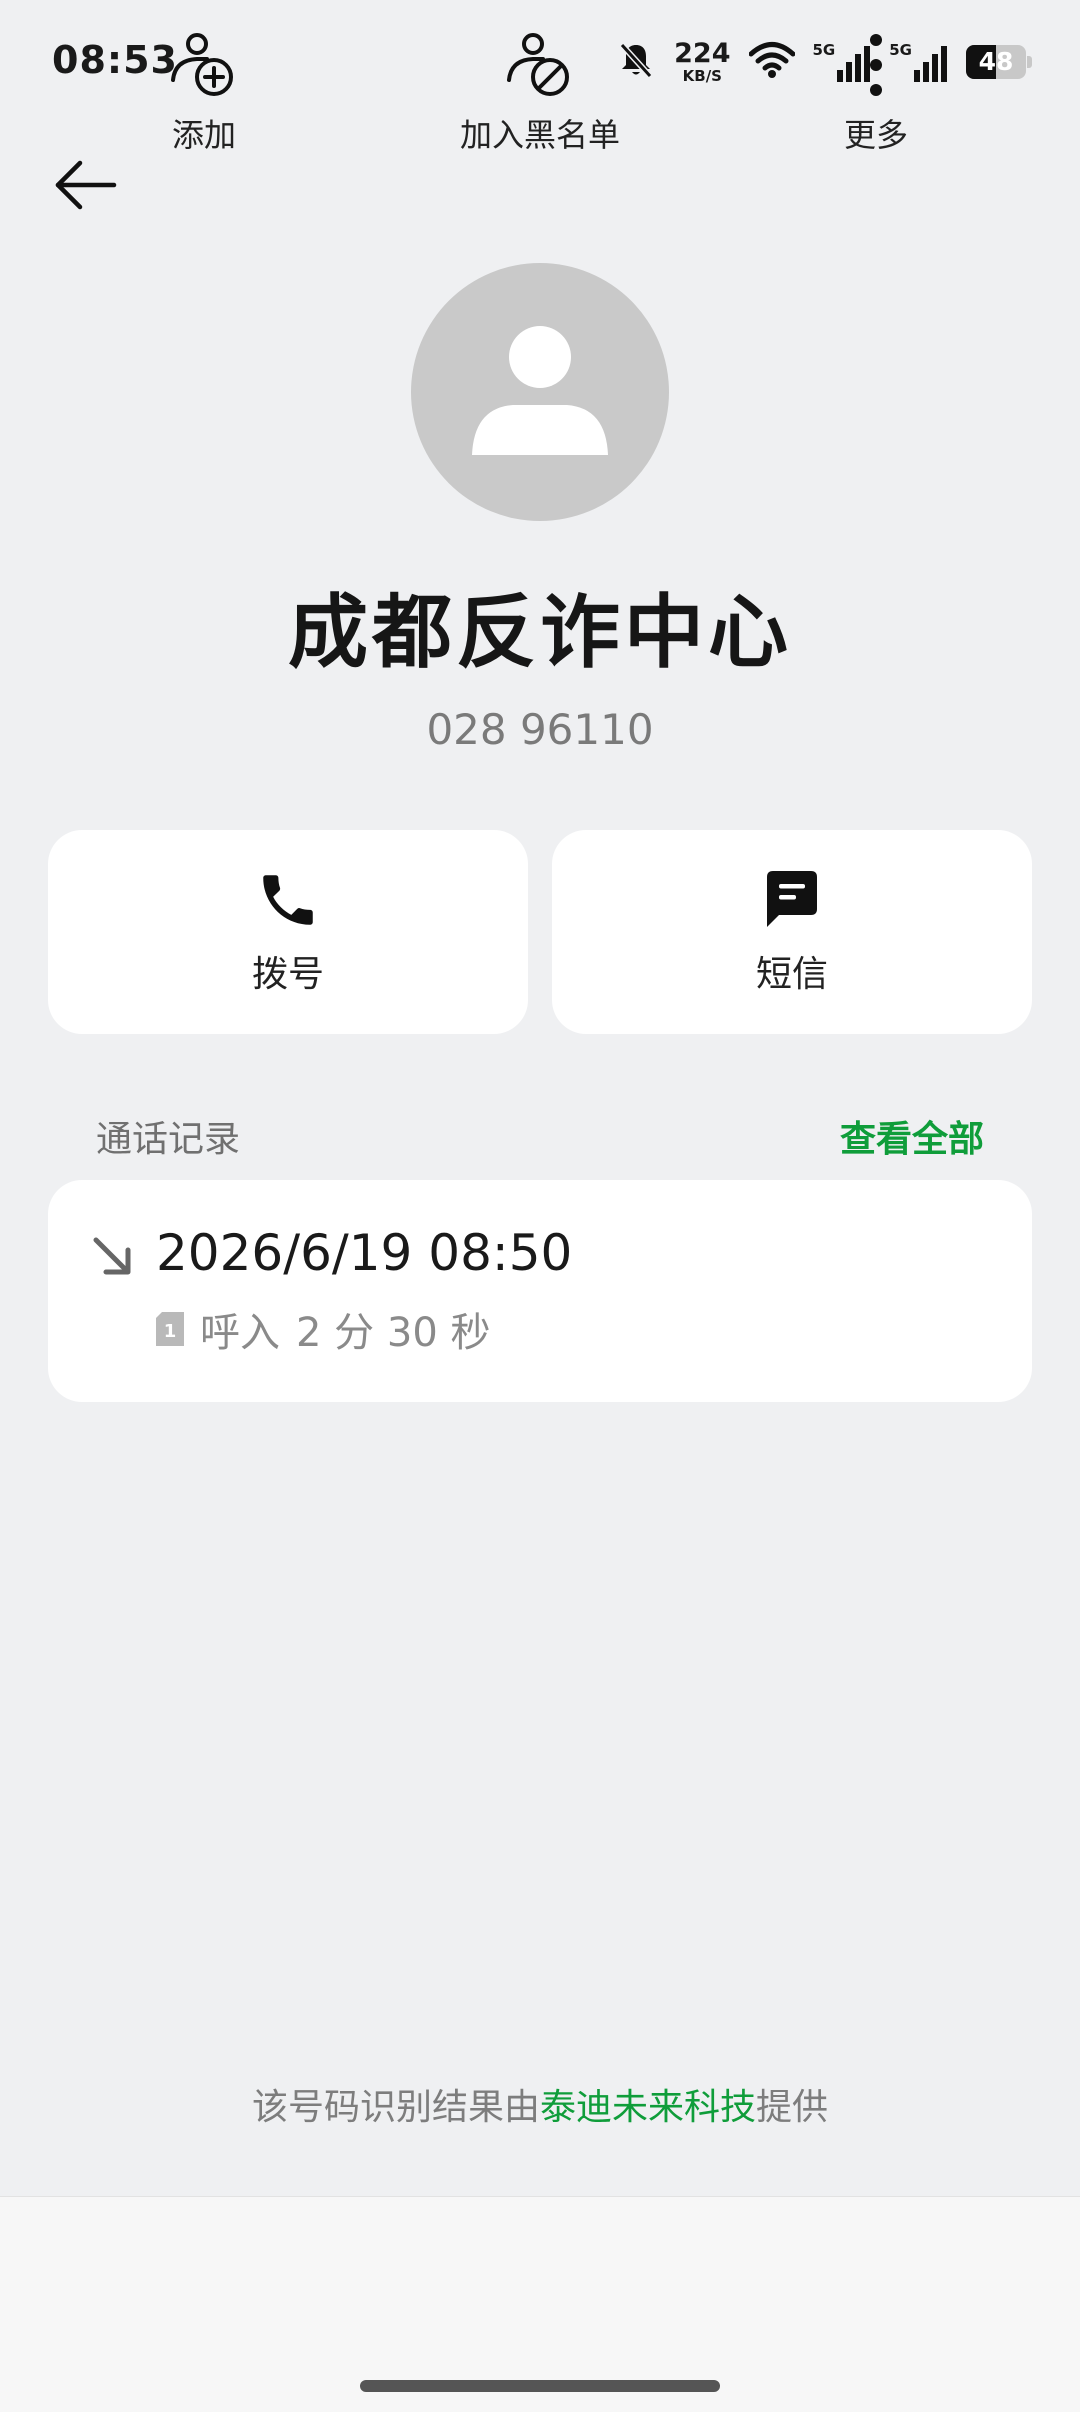  Describe the element at coordinates (912, 1136) in the screenshot. I see `view-all-link: 查看全部` at that location.